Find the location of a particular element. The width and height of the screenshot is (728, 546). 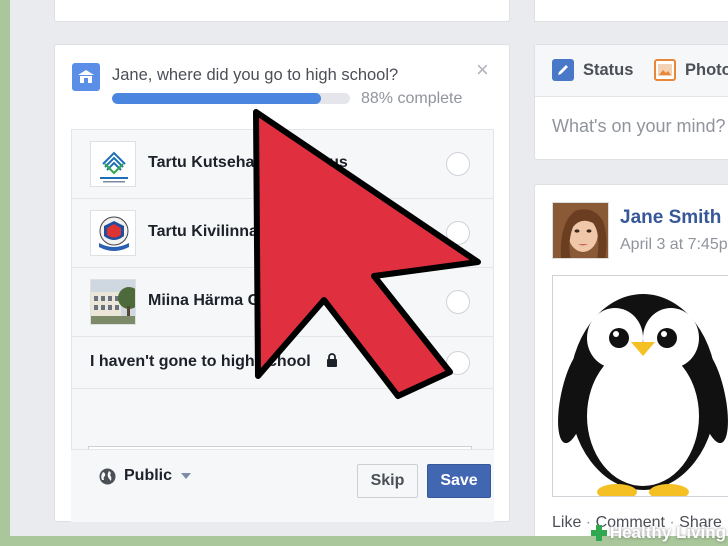

school-option: Tartu Kivilinna Gümnaasium is located at coordinates (282, 233).